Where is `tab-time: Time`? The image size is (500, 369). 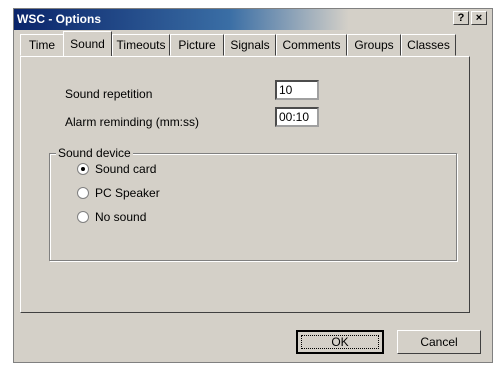 tab-time: Time is located at coordinates (42, 45).